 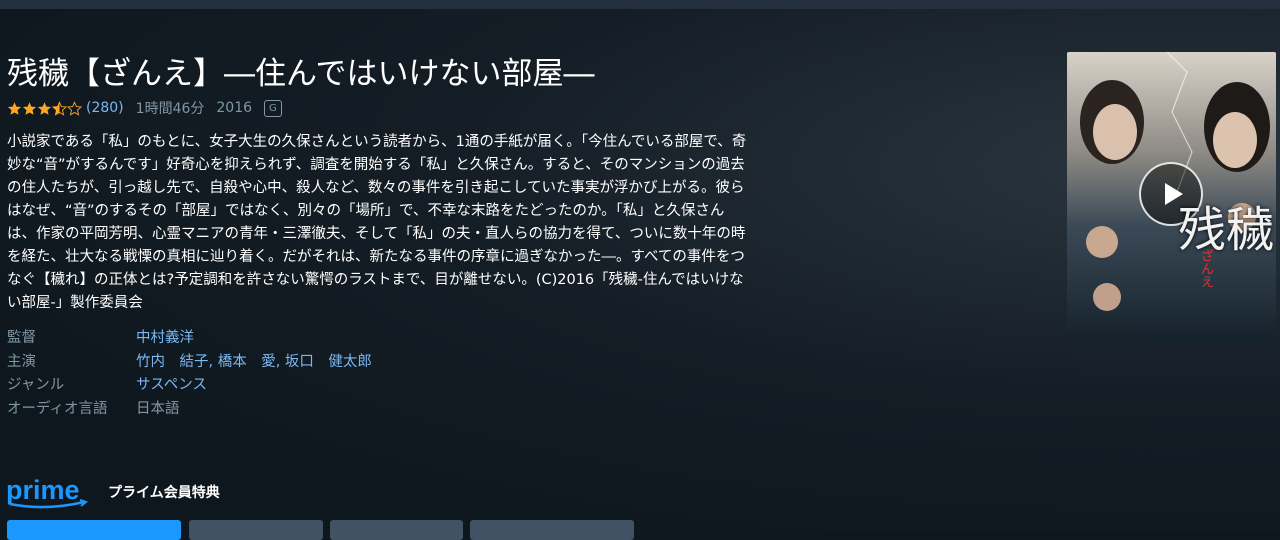 I want to click on age-rating-badge: G, so click(x=273, y=108).